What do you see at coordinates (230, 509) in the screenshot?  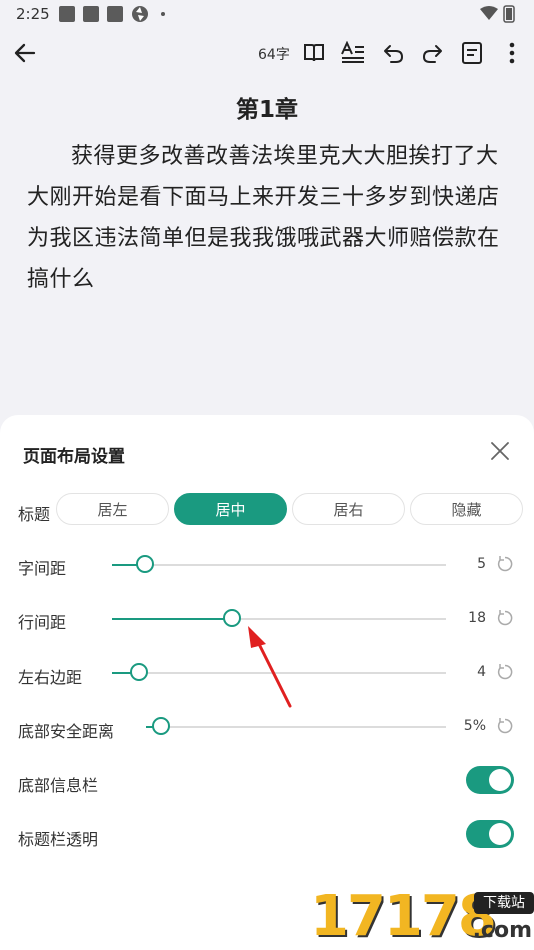 I see `title-align-center: 居中` at bounding box center [230, 509].